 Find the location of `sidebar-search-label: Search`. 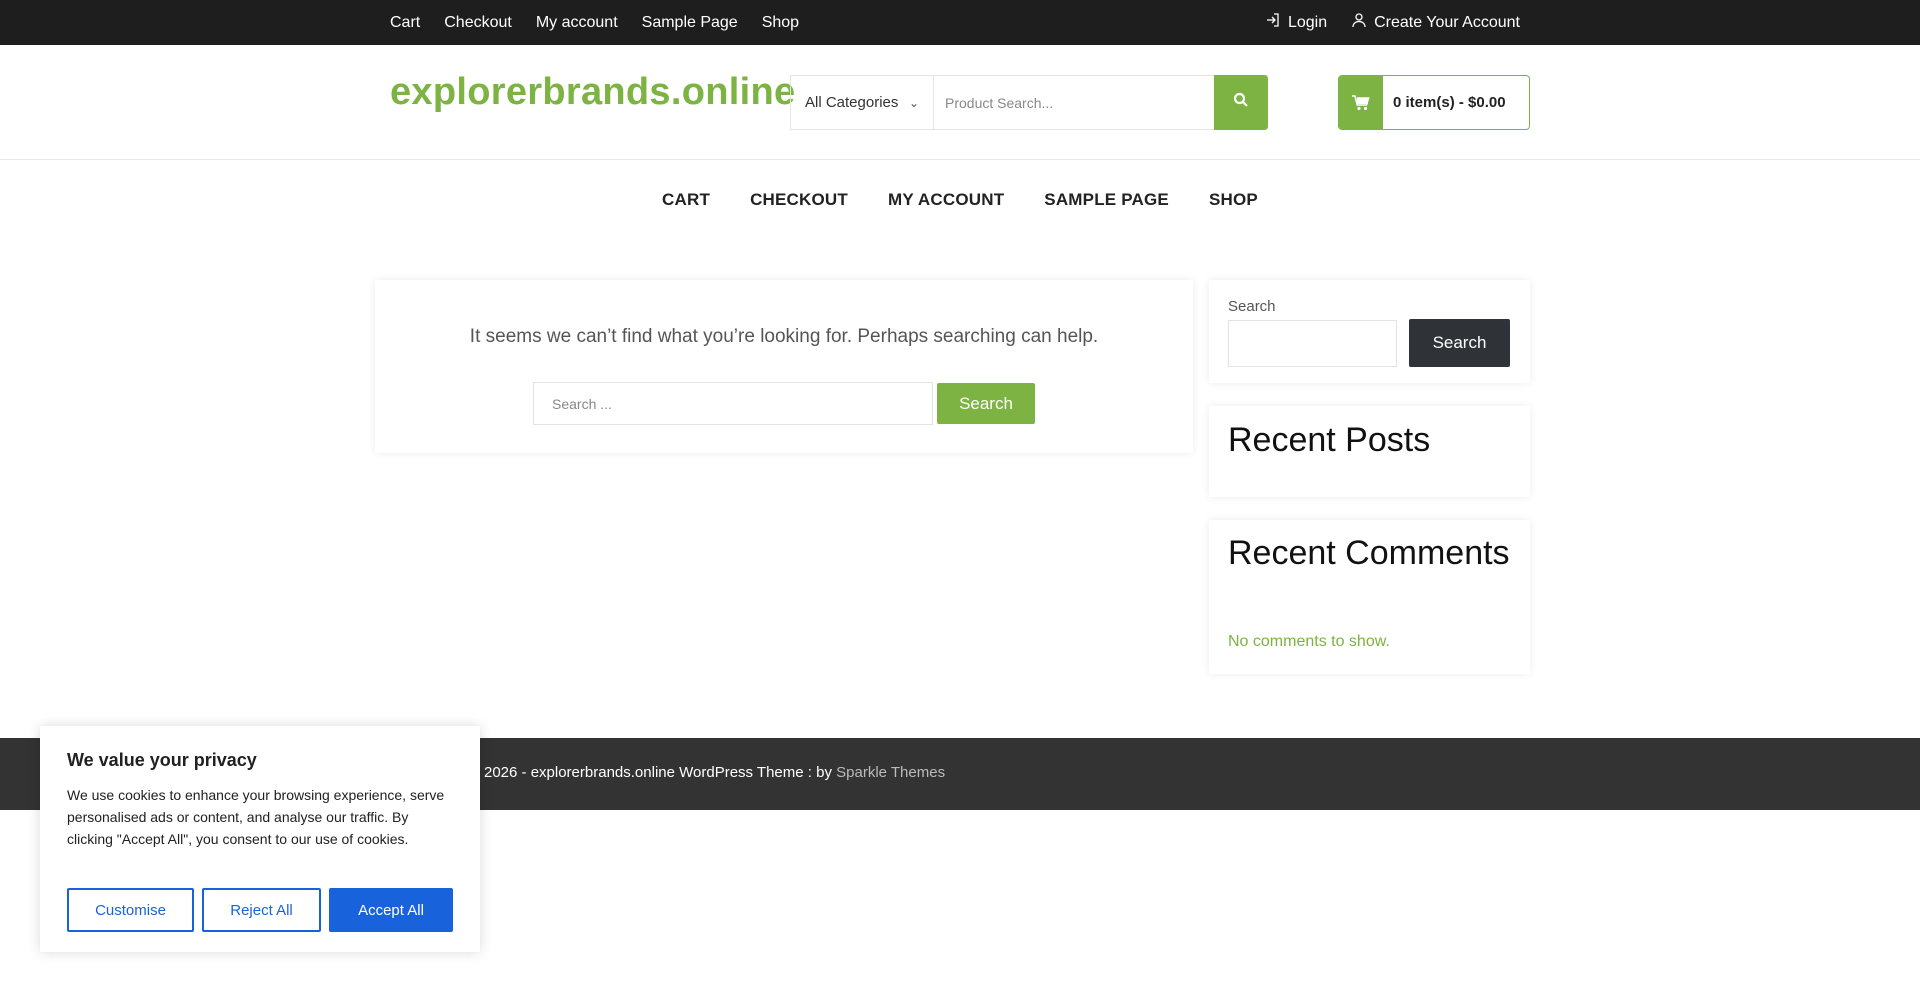

sidebar-search-label: Search is located at coordinates (1252, 306).